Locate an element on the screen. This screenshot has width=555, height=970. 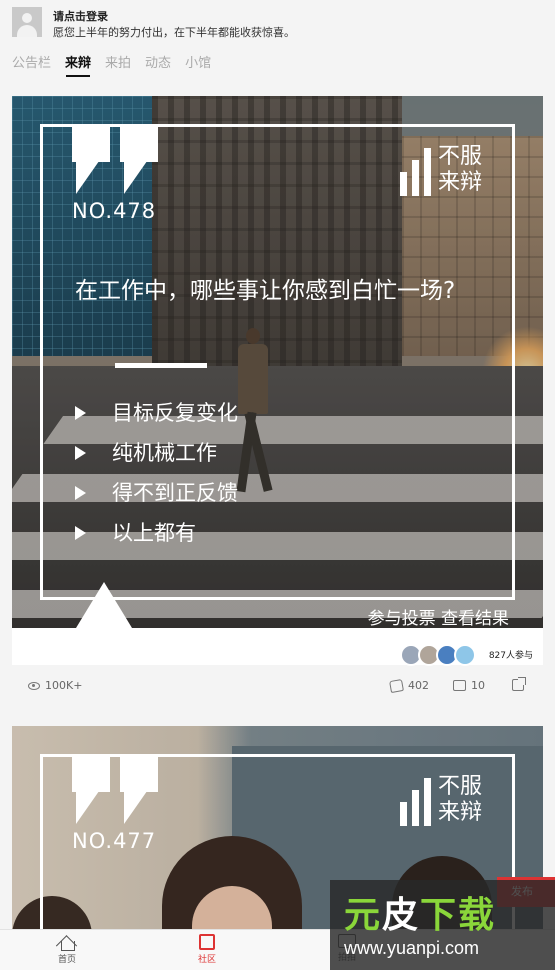
login-link: 请点击登录 is located at coordinates (80, 16).